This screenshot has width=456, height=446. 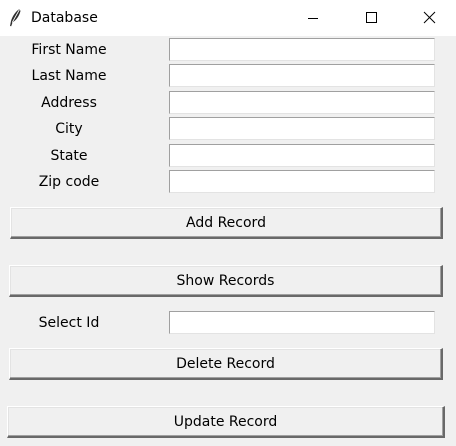 What do you see at coordinates (69, 129) in the screenshot?
I see `city-label: City` at bounding box center [69, 129].